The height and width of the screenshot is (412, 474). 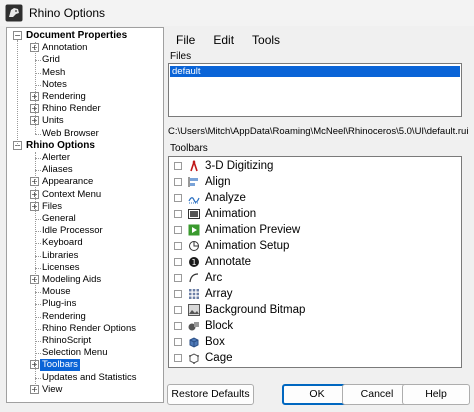 I want to click on tree-item: − Rhino Options, so click(x=85, y=146).